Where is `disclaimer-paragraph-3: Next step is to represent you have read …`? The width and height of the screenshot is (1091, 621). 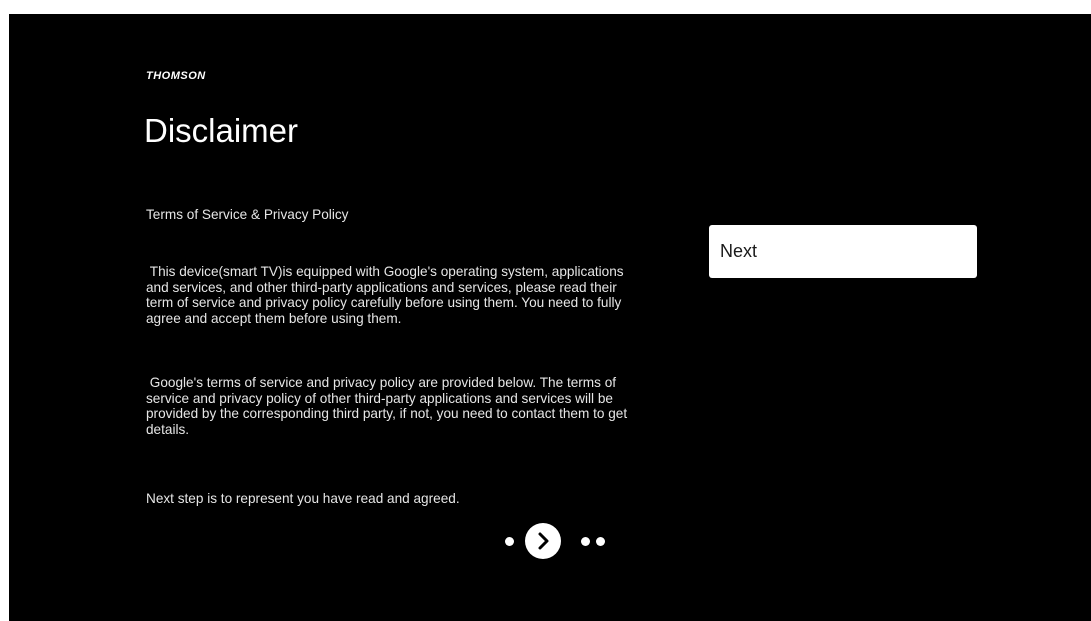
disclaimer-paragraph-3: Next step is to represent you have read … is located at coordinates (303, 498).